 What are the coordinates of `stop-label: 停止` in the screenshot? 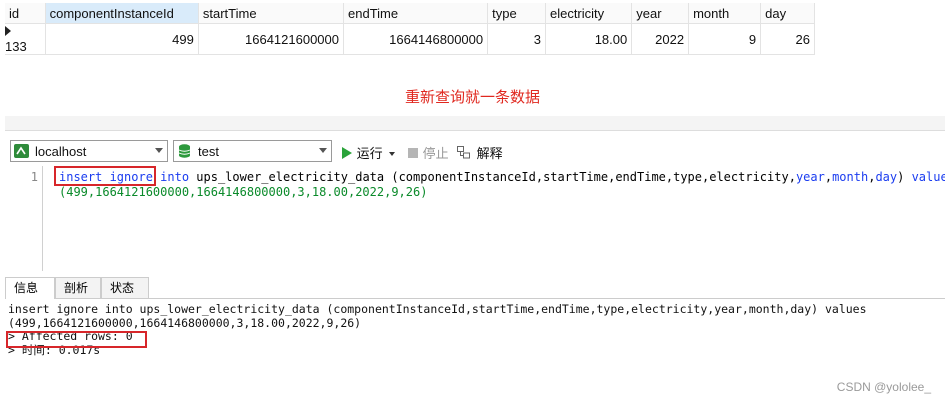 It's located at (435, 153).